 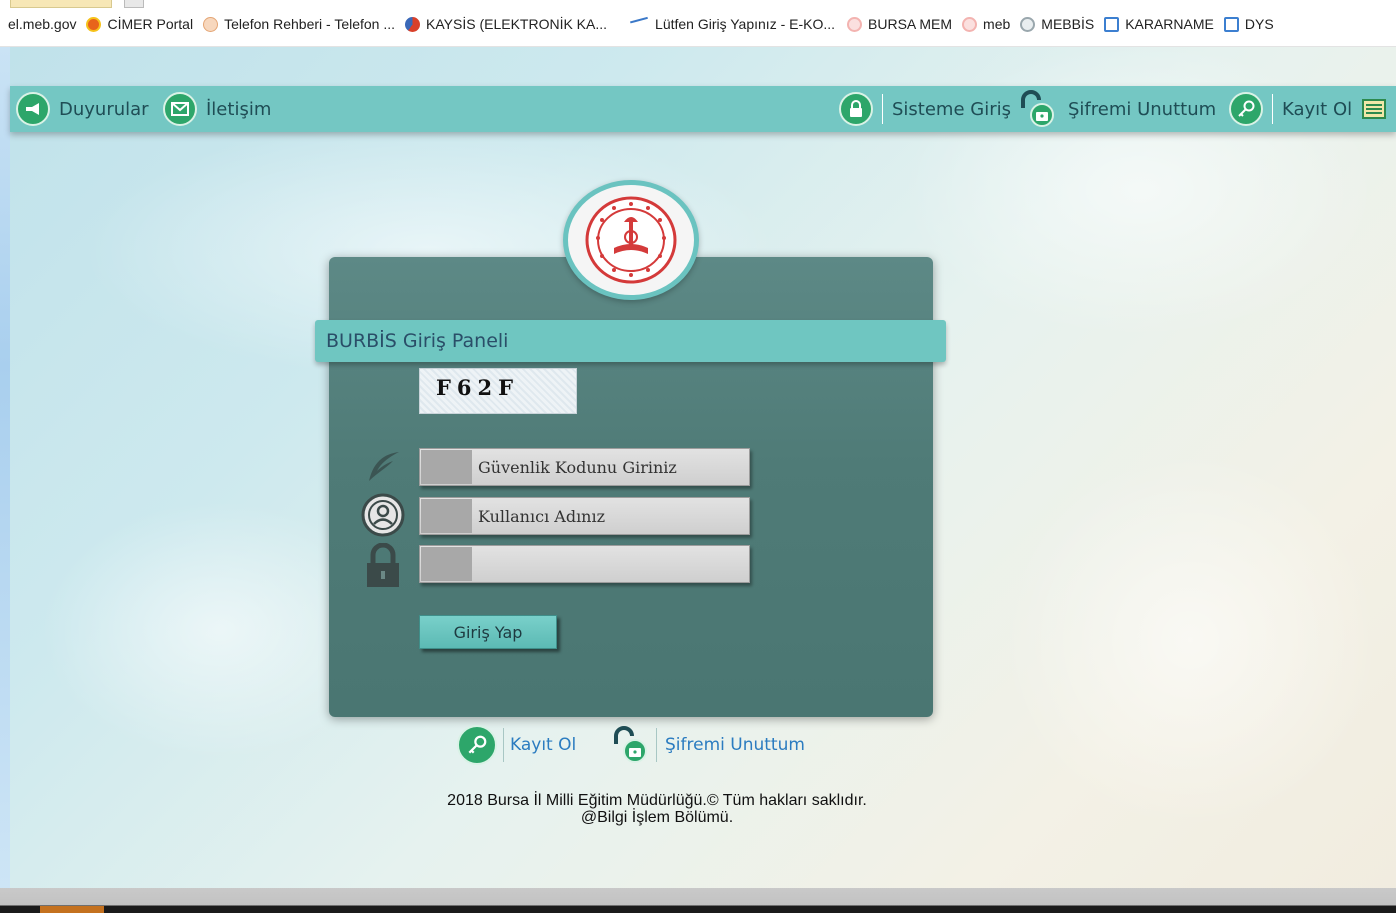 What do you see at coordinates (1169, 24) in the screenshot?
I see `bookmark-label: KARARNAME` at bounding box center [1169, 24].